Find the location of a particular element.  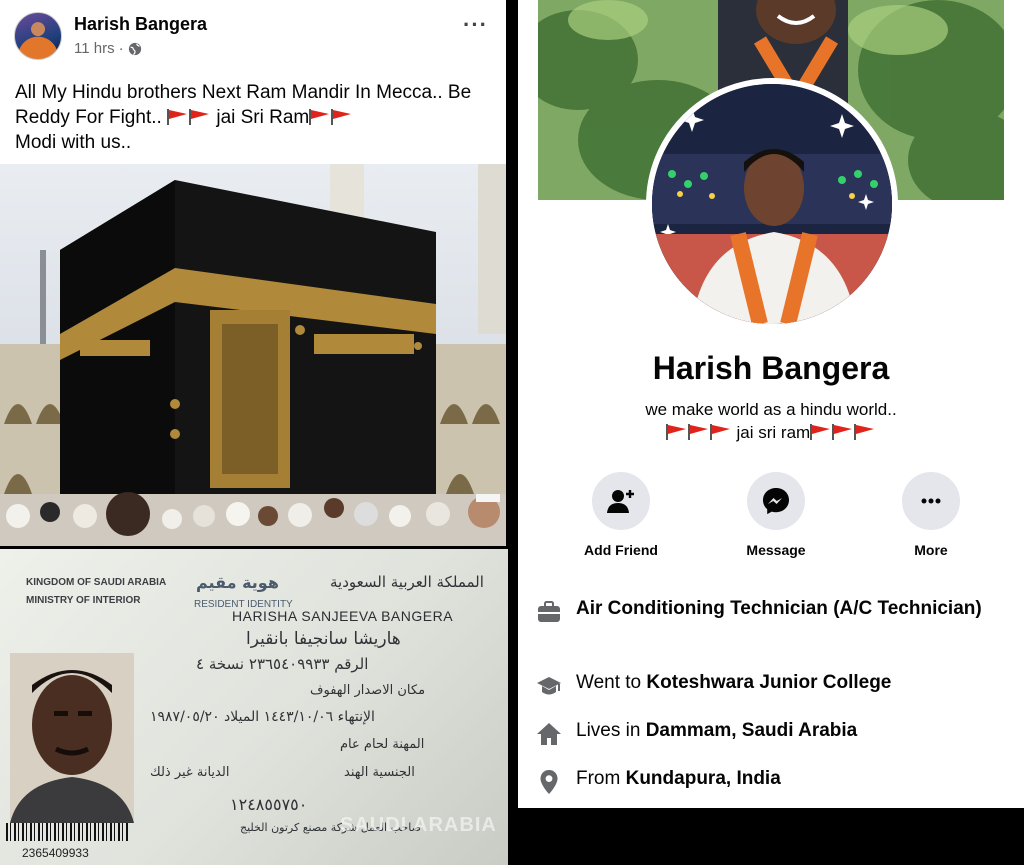

home-icon is located at coordinates (549, 734).